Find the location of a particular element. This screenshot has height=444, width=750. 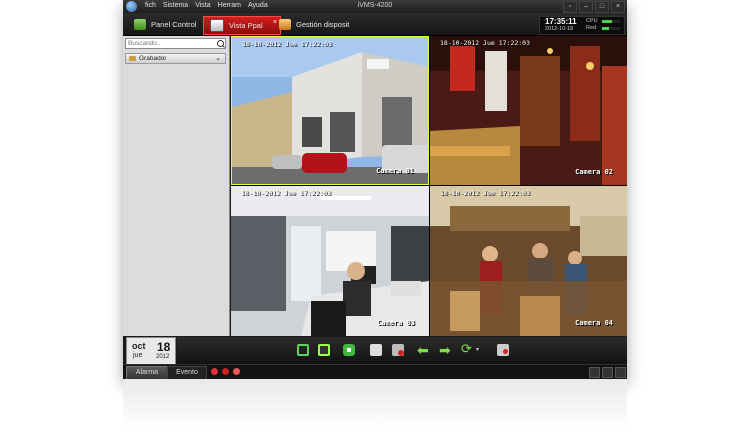

clock-date: 2012-10-18 is located at coordinates (559, 29).